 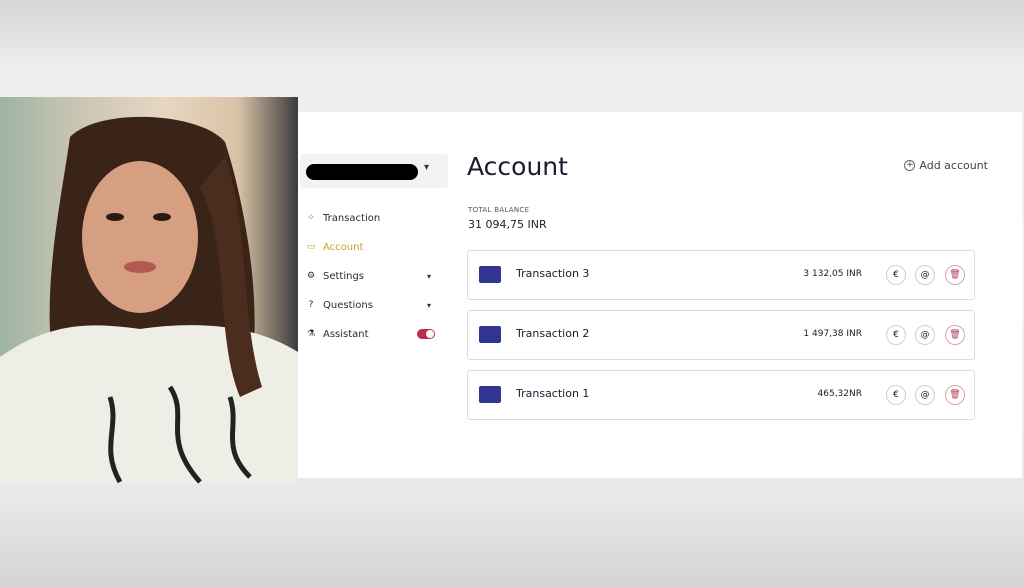 What do you see at coordinates (721, 275) in the screenshot?
I see `transaction-row: Transaction 3 3 132,05 INR € @ 🗑` at bounding box center [721, 275].